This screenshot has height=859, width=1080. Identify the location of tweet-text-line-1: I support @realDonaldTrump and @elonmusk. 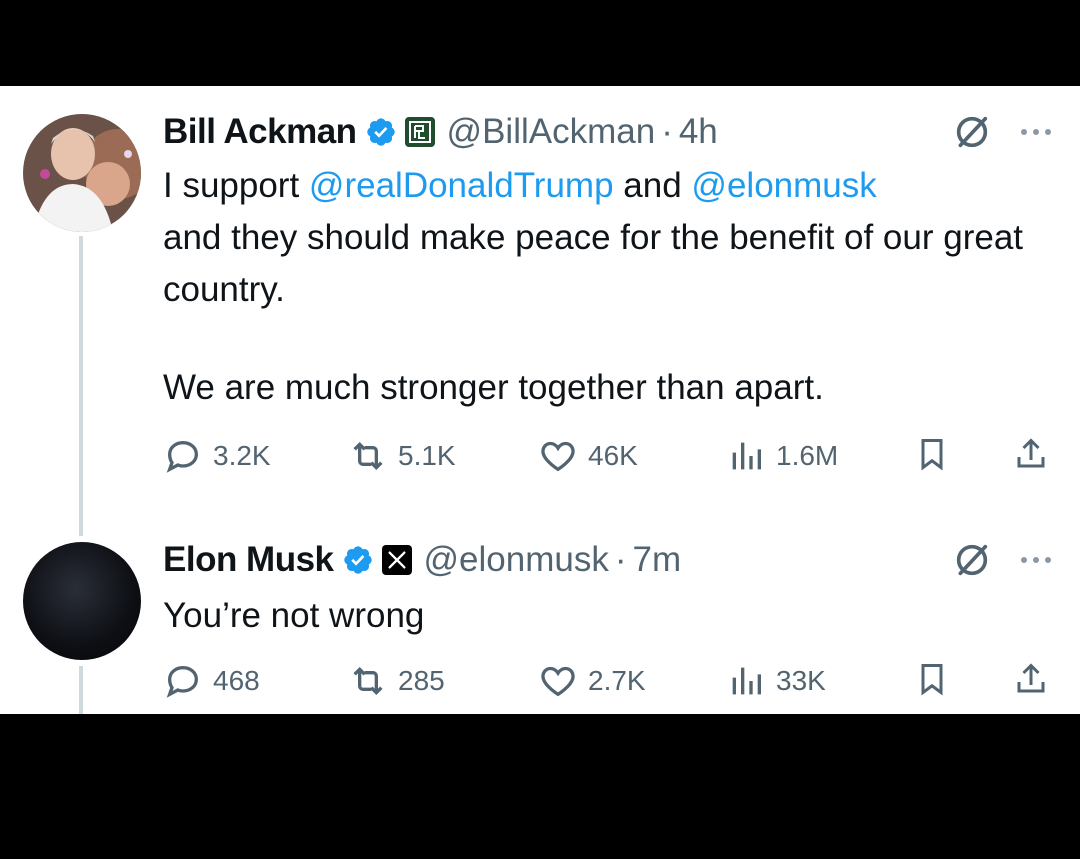
(613, 186).